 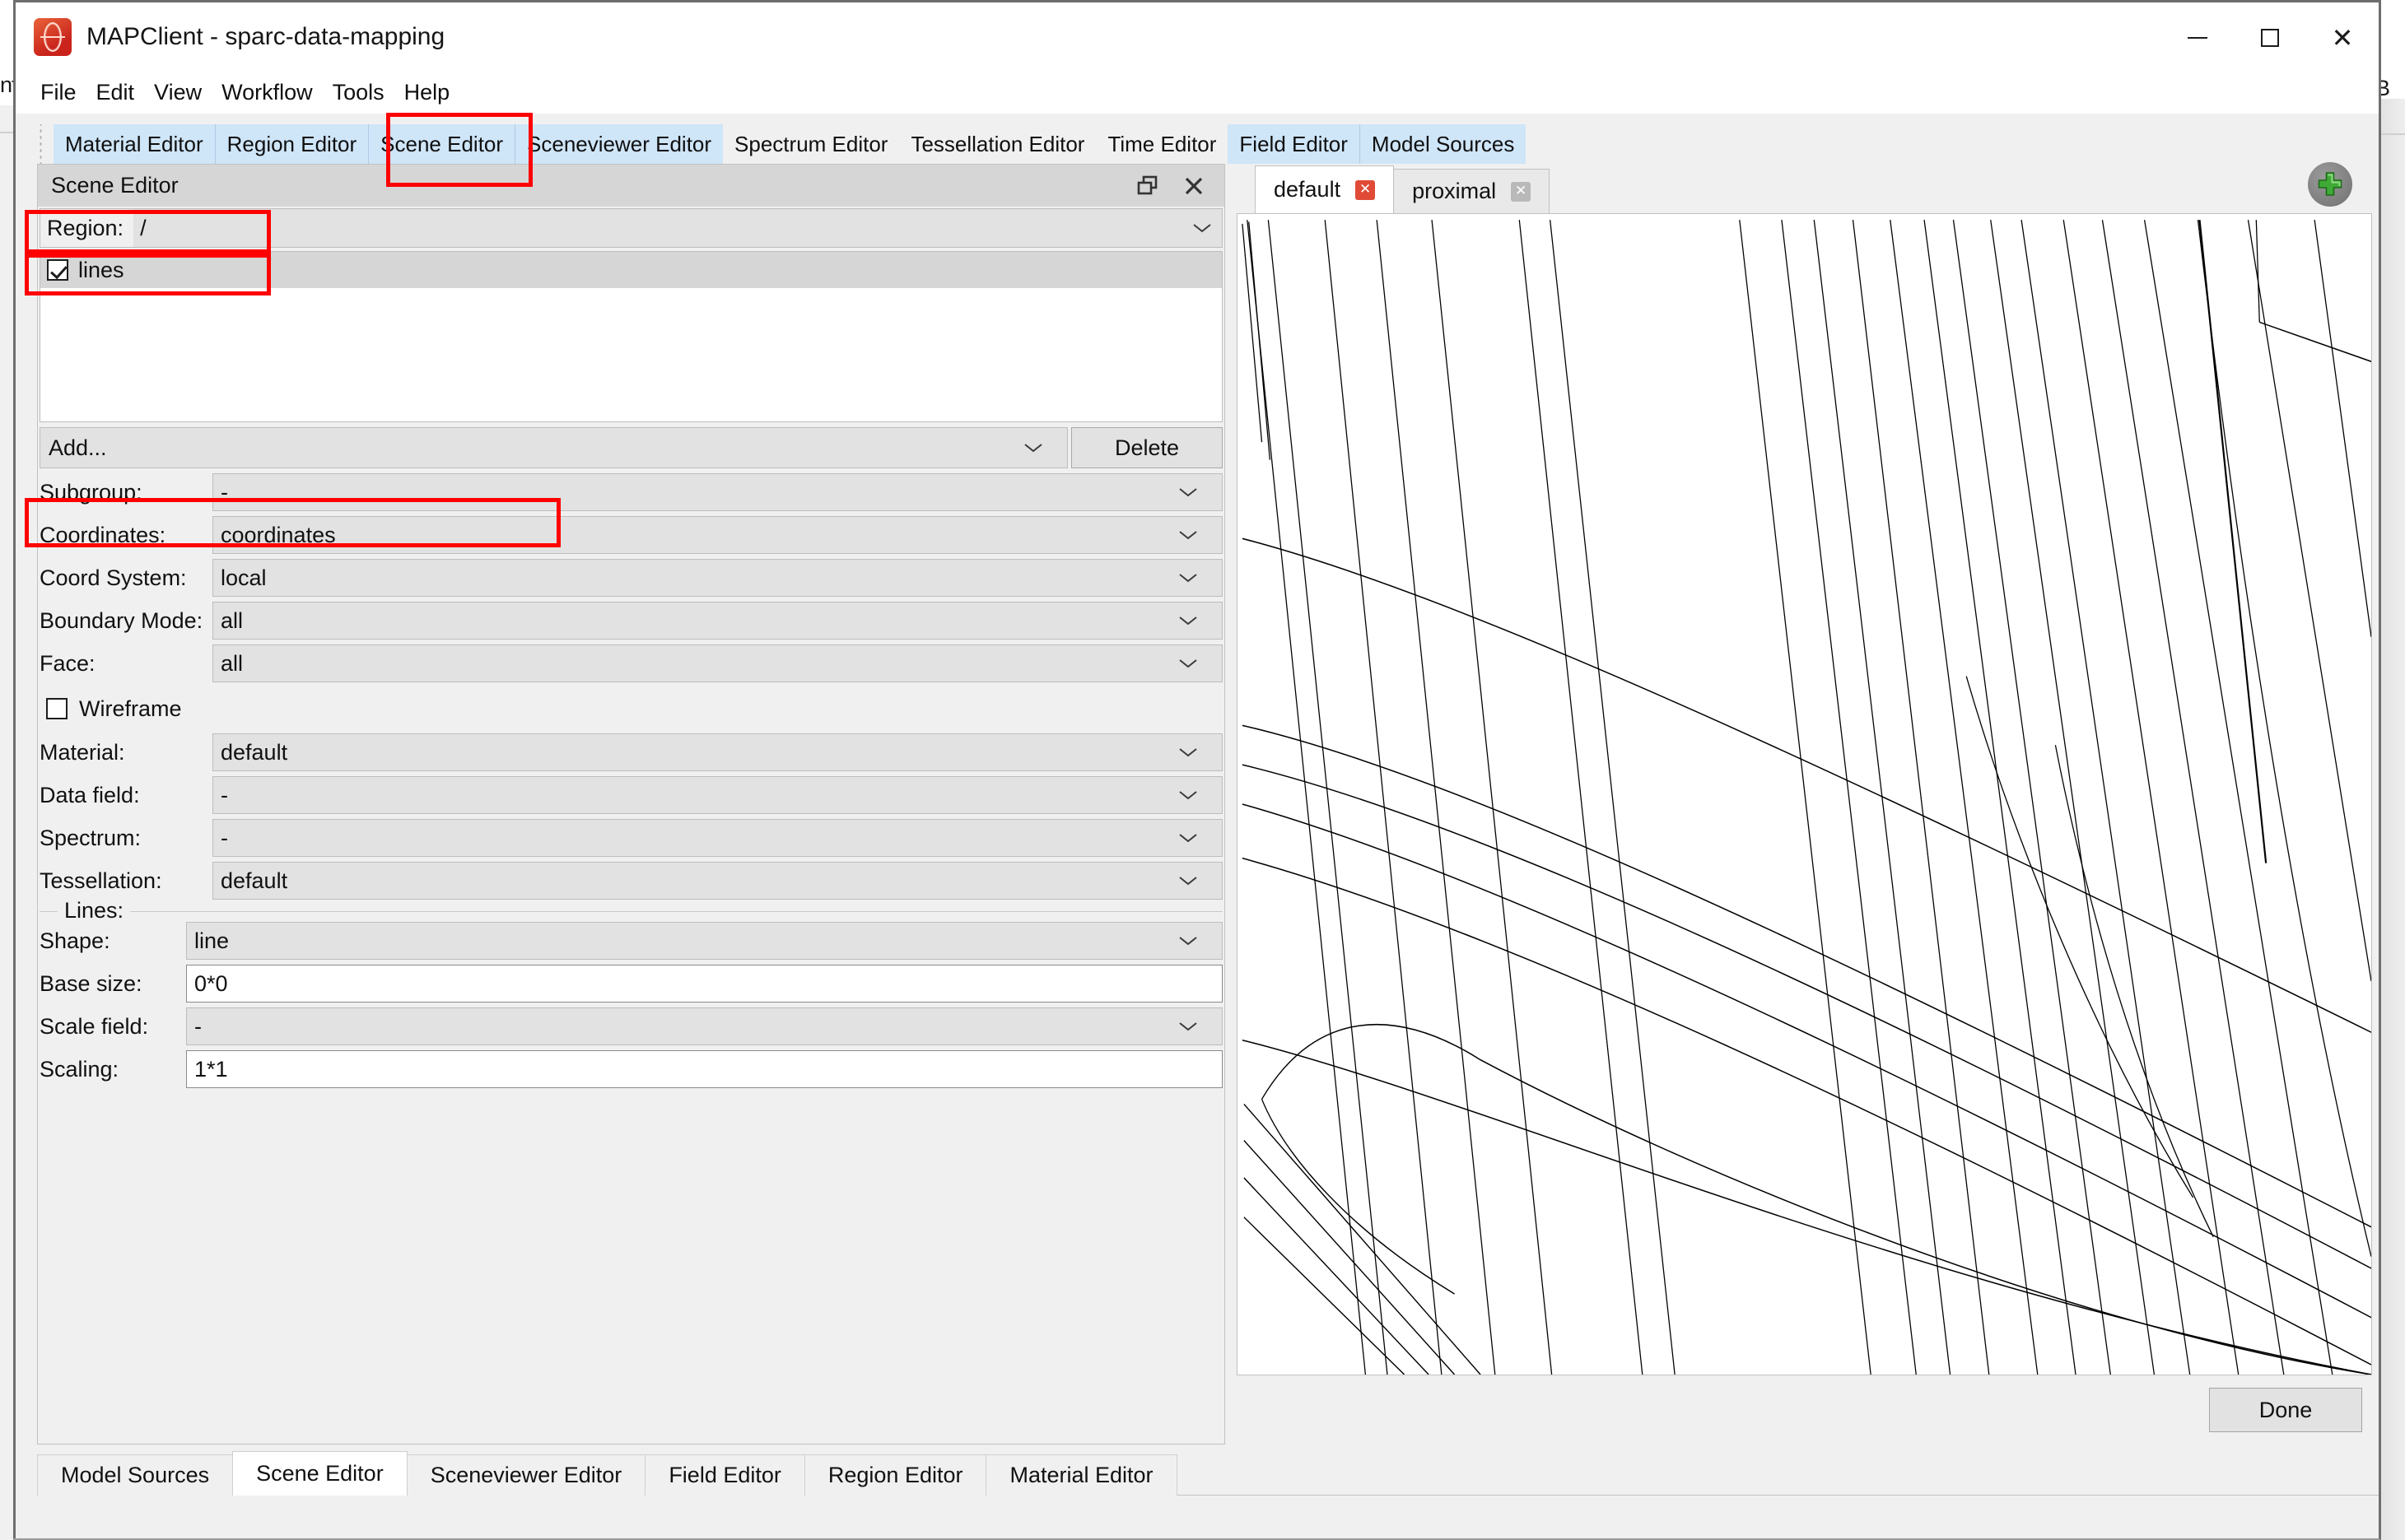 I want to click on list-item: lines, so click(x=631, y=270).